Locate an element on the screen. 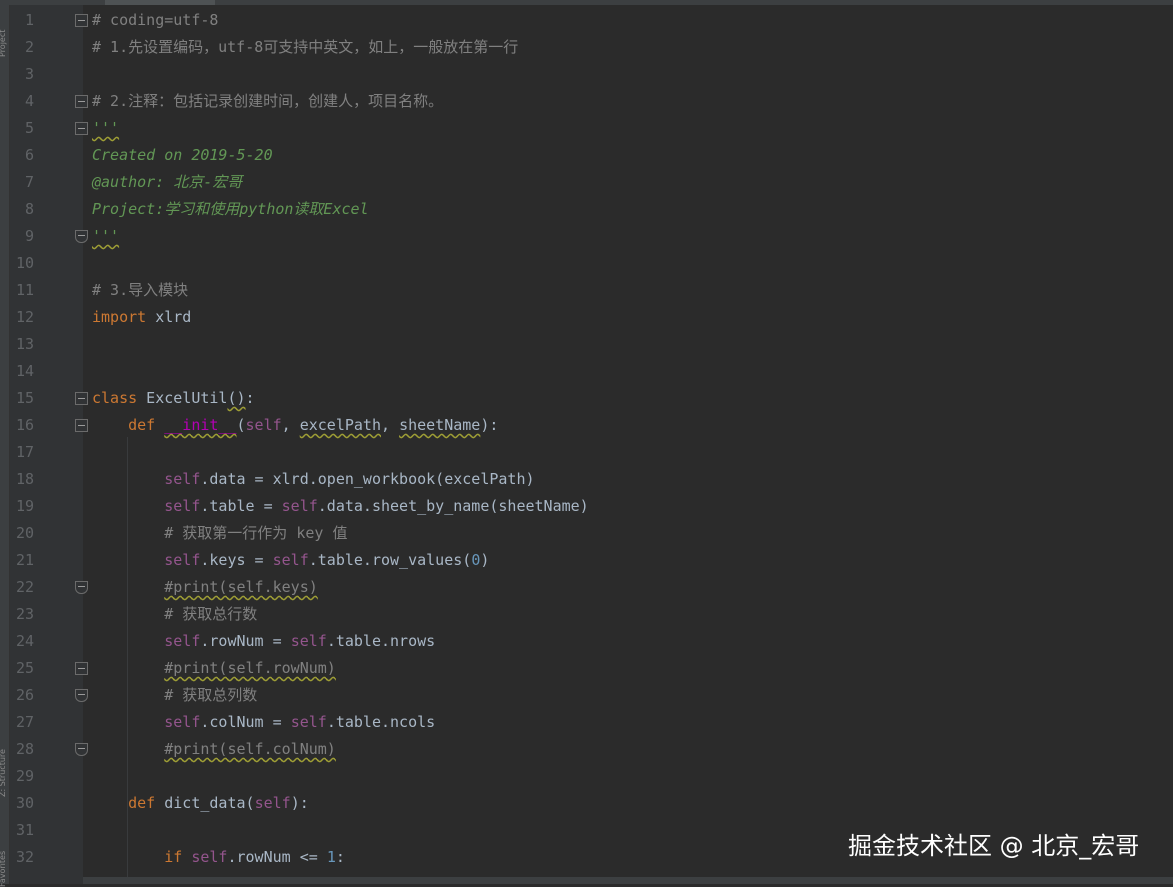  code-token: .data.sheet_by_name(sheetName) is located at coordinates (453, 506).